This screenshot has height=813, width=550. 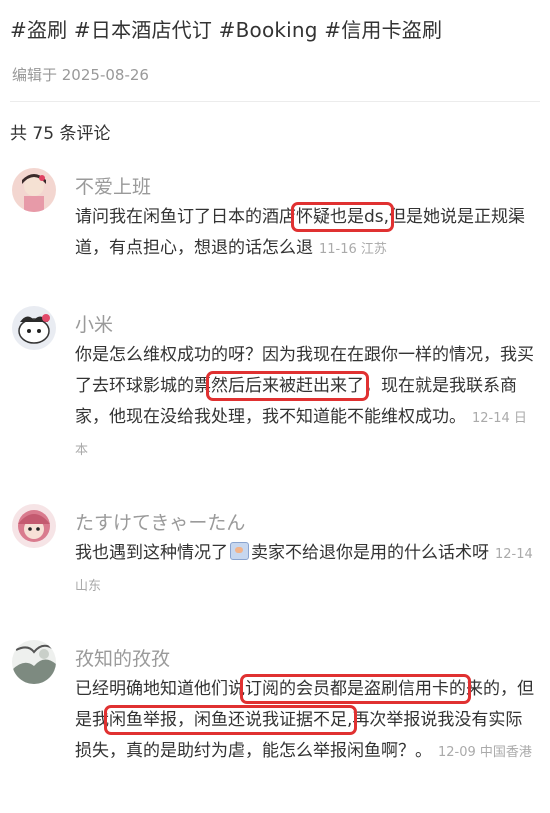 I want to click on comment-meta: 11-16 江苏, so click(x=353, y=249).